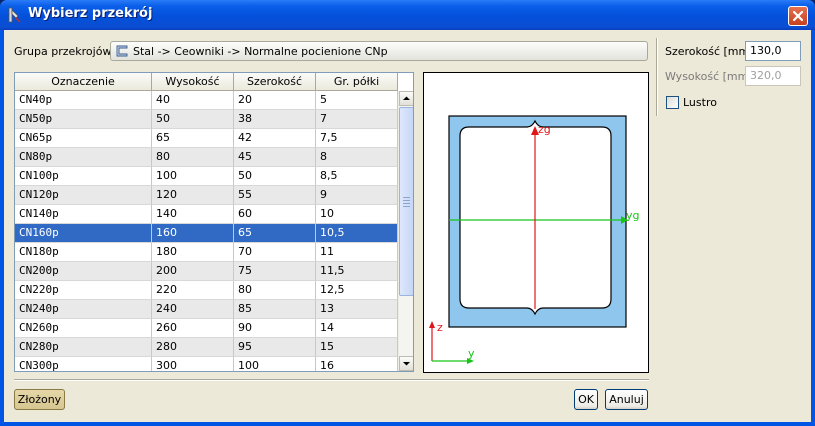  What do you see at coordinates (700, 102) in the screenshot?
I see `mirror-label: Lustro` at bounding box center [700, 102].